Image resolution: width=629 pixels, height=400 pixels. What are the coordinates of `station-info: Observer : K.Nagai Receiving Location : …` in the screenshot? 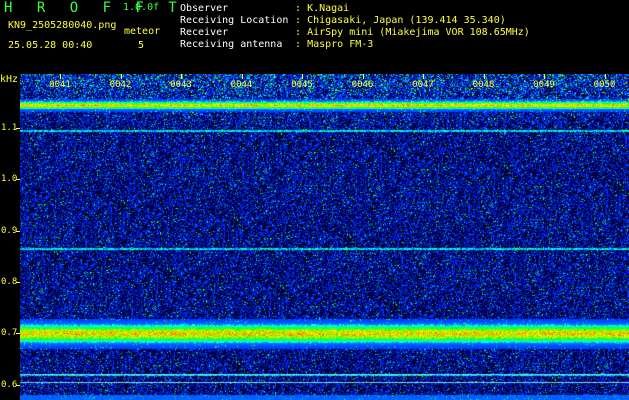 It's located at (355, 27).